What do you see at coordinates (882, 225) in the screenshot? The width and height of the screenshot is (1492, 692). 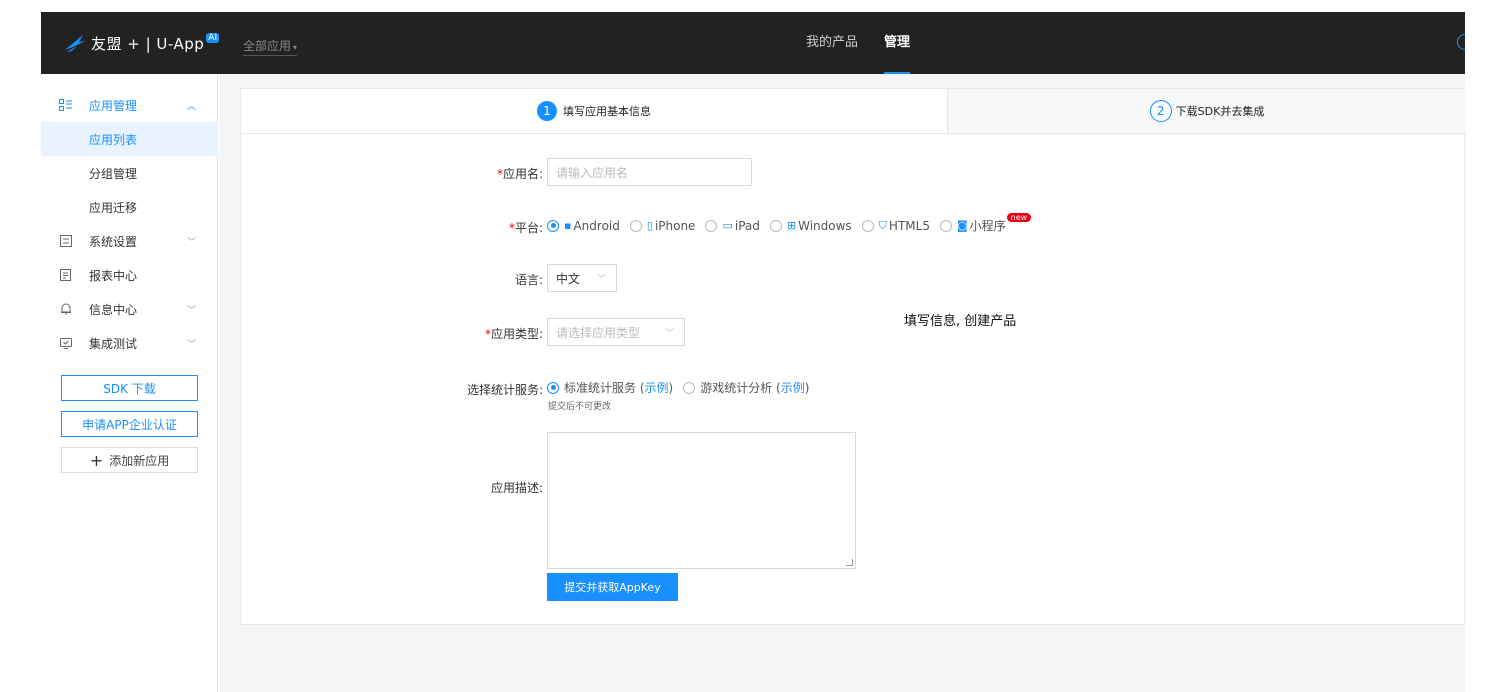 I see `html5-icon: ⛉` at bounding box center [882, 225].